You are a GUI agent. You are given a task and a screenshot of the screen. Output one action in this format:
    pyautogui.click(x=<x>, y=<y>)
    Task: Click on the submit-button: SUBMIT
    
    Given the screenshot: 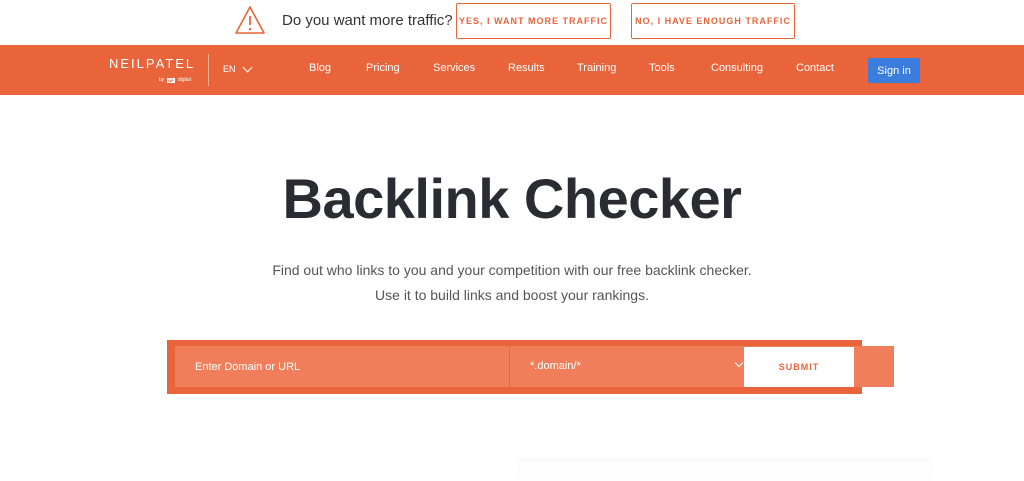 What is the action you would take?
    pyautogui.click(x=799, y=367)
    